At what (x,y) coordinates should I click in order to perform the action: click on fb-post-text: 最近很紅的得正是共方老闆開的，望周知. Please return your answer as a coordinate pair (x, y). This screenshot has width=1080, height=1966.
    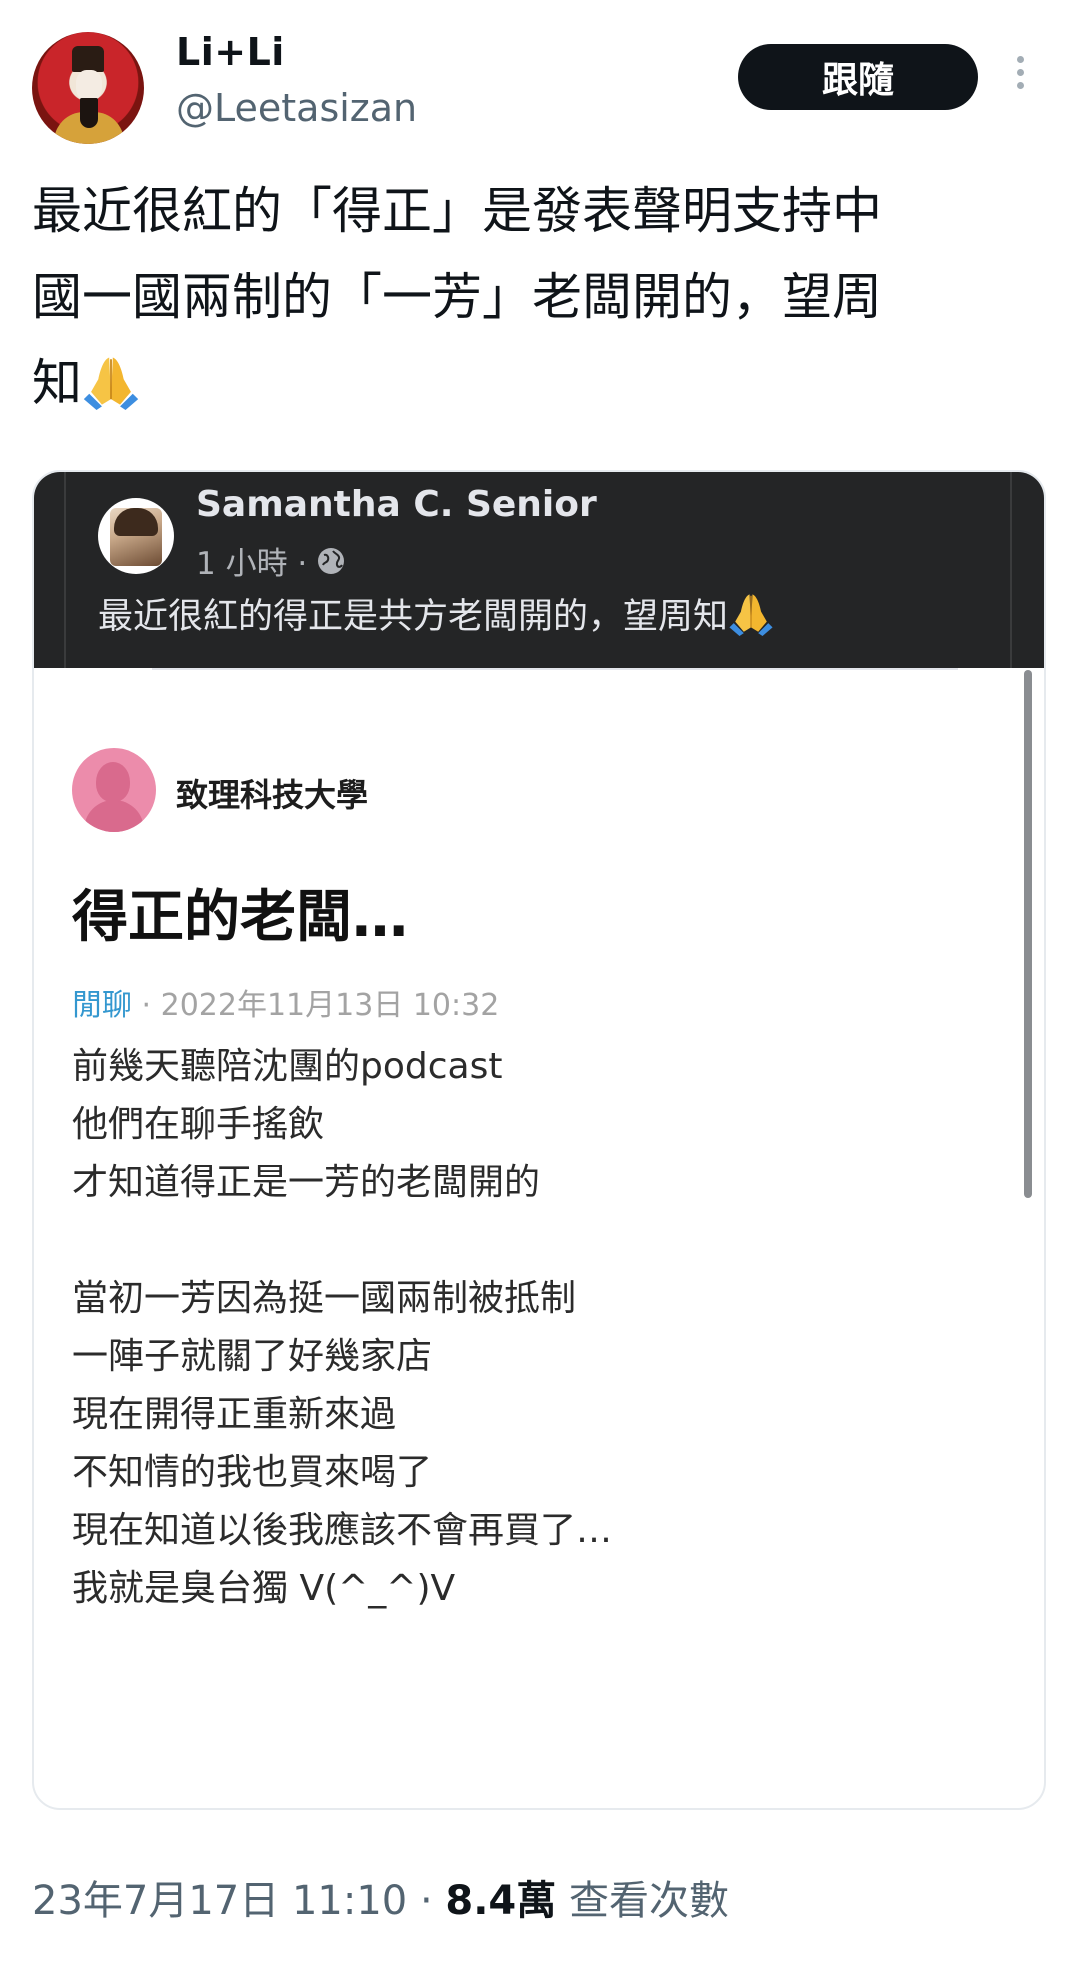
    Looking at the image, I should click on (436, 613).